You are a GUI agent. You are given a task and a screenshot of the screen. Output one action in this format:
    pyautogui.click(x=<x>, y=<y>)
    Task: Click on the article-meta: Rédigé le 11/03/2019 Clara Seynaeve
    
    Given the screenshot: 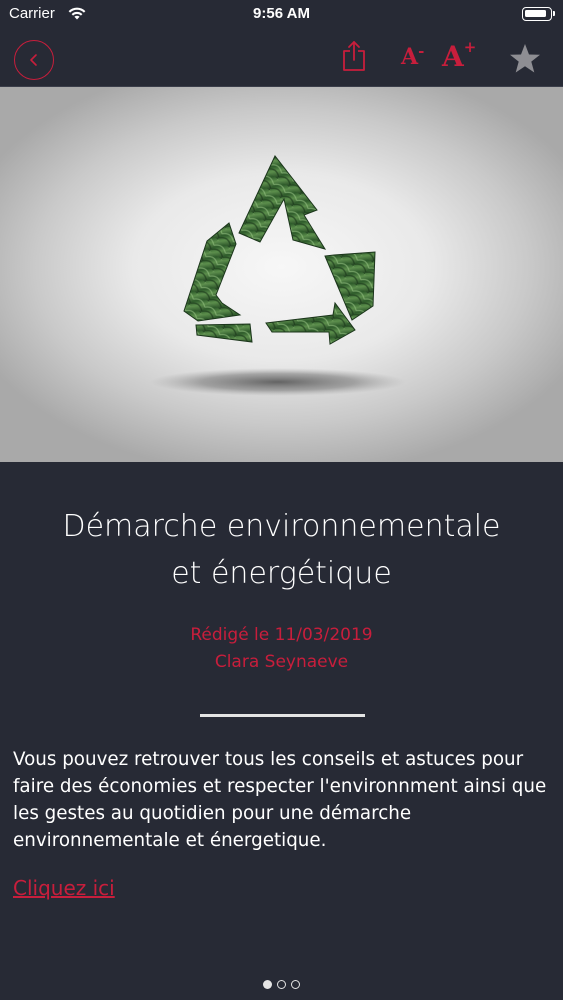 What is the action you would take?
    pyautogui.click(x=281, y=649)
    